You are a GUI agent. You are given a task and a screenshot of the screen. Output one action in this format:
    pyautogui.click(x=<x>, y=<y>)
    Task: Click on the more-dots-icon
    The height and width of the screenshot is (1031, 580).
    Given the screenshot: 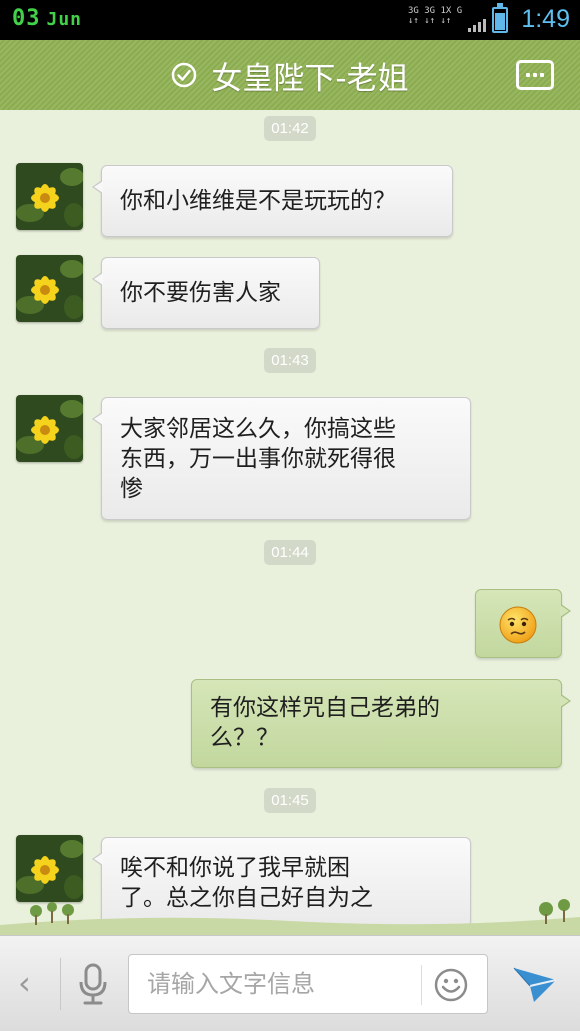 What is the action you would take?
    pyautogui.click(x=528, y=75)
    